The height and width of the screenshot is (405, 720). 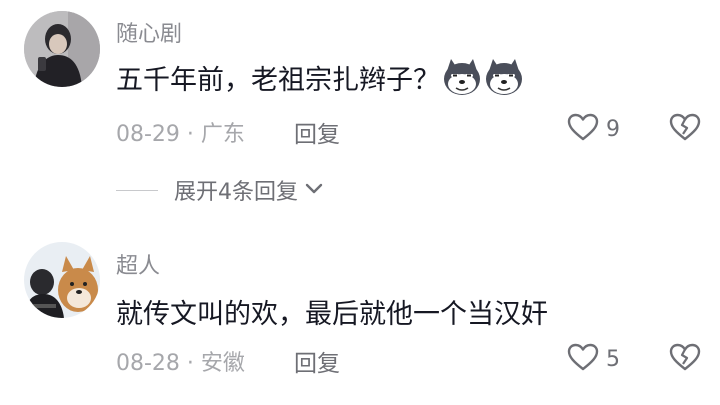 I want to click on comment-location: 安徽, so click(x=222, y=363).